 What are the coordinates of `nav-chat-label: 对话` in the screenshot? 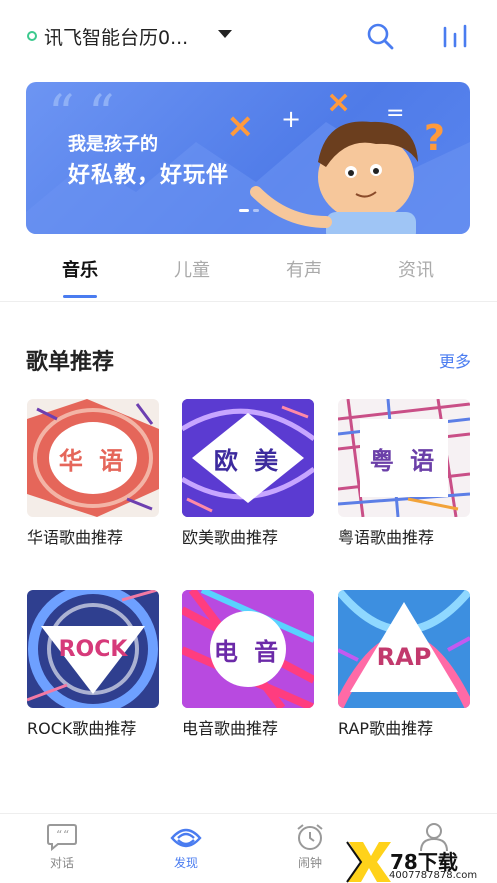 It's located at (61, 863).